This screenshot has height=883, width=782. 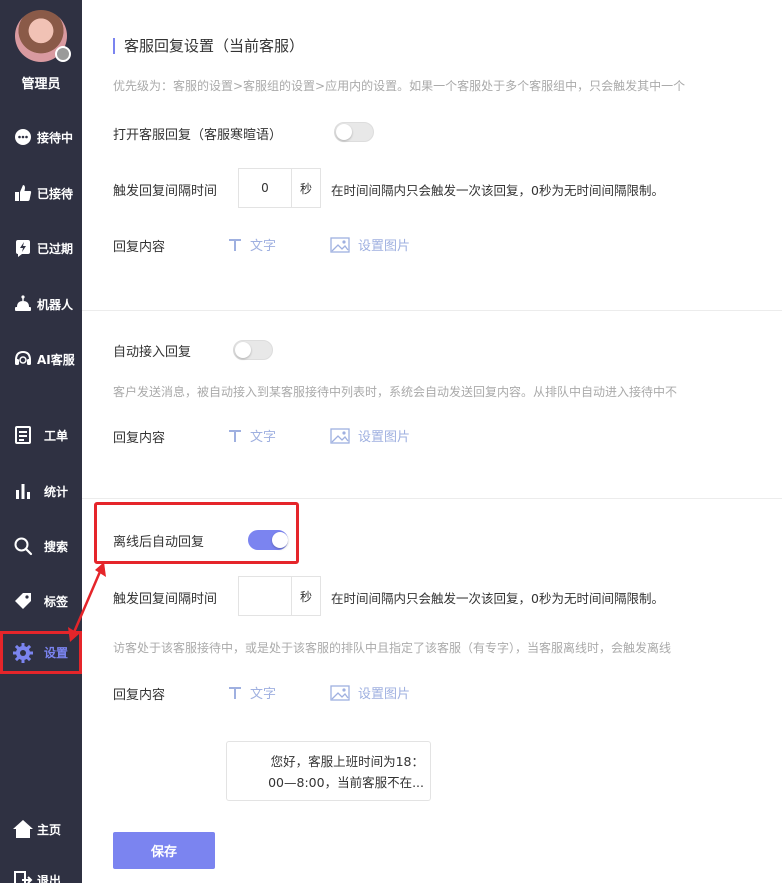 I want to click on tag-icon, so click(x=23, y=601).